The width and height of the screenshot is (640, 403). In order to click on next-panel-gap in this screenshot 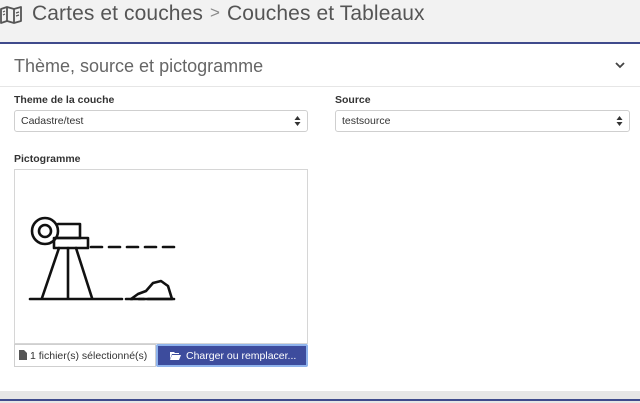, I will do `click(320, 397)`.